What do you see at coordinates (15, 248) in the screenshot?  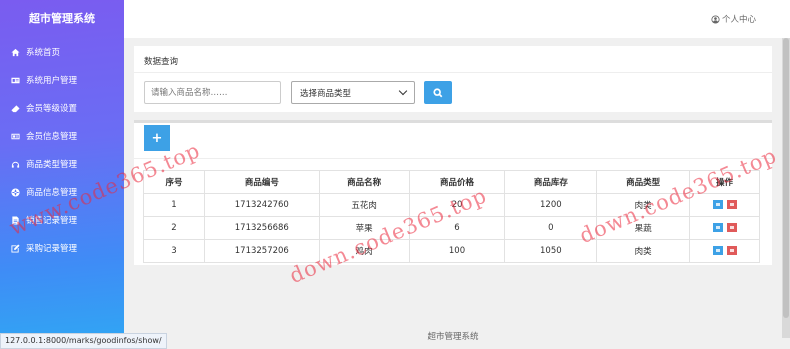 I see `edit-icon` at bounding box center [15, 248].